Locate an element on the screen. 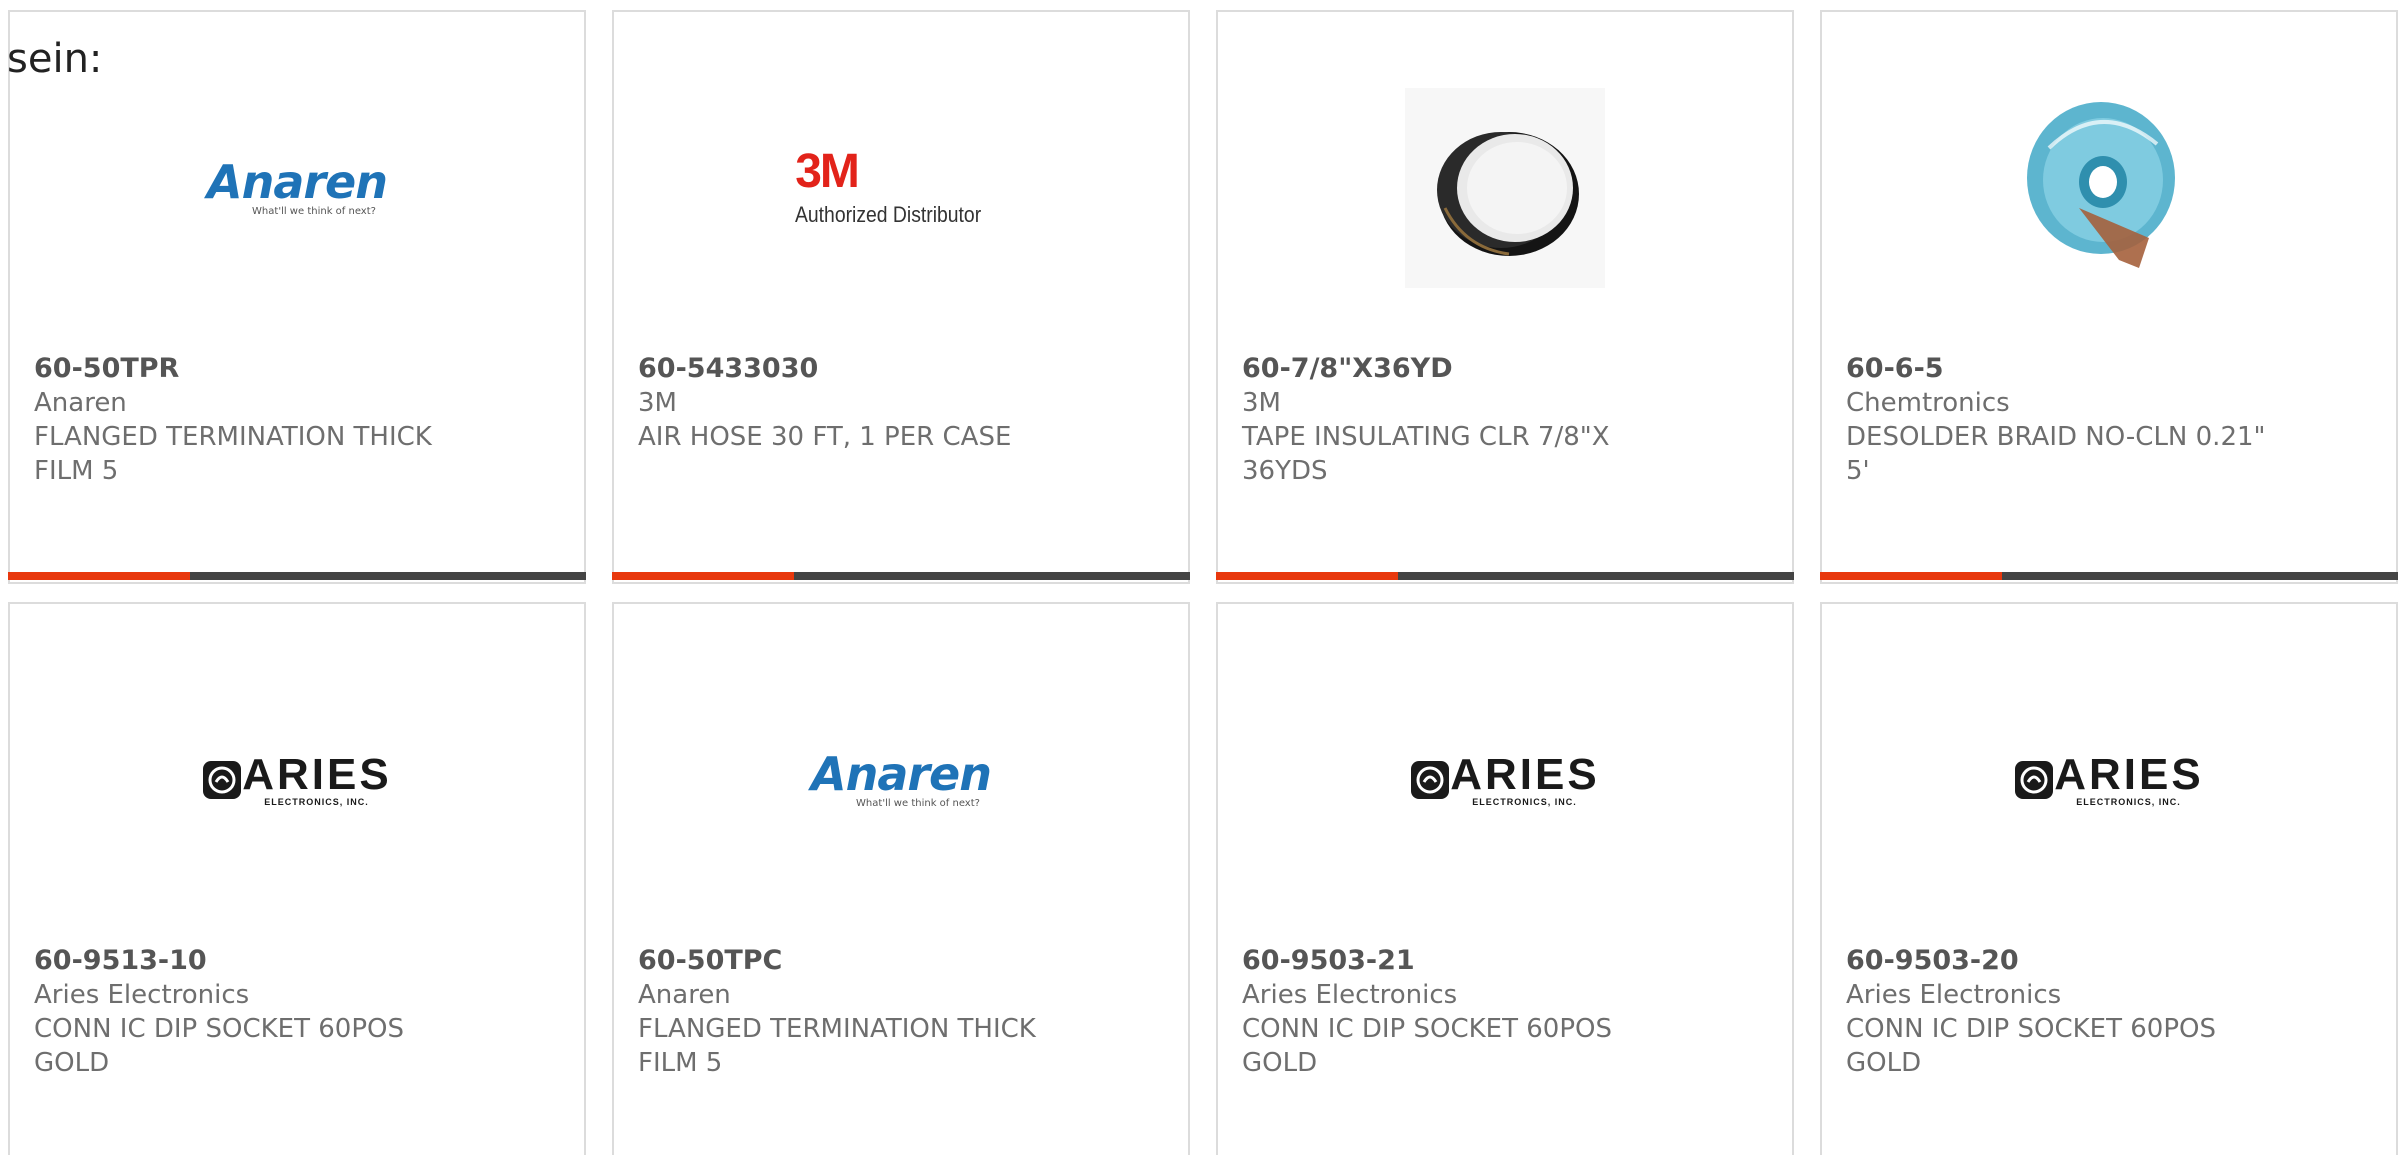 This screenshot has height=1155, width=2400. tape-roll-image is located at coordinates (1505, 188).